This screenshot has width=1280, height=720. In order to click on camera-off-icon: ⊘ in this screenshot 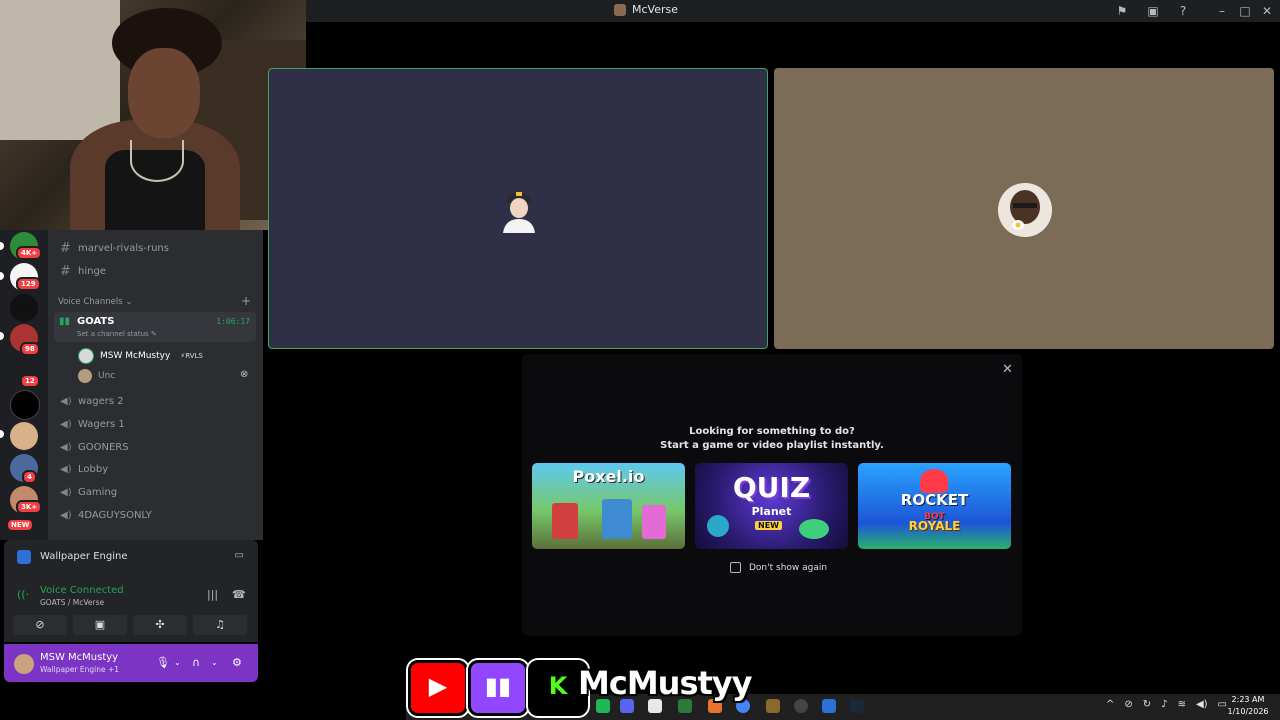, I will do `click(40, 624)`.